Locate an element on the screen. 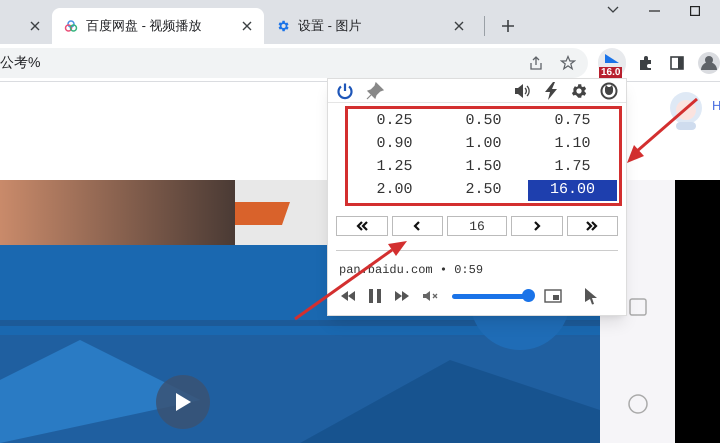 The width and height of the screenshot is (720, 443). cloud-logo-icon is located at coordinates (71, 26).